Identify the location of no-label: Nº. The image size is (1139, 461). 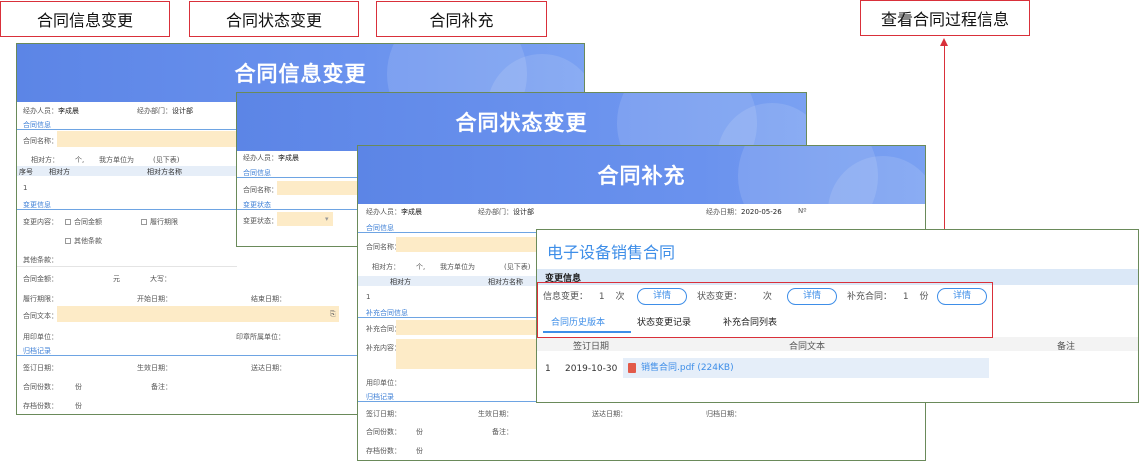
(802, 211).